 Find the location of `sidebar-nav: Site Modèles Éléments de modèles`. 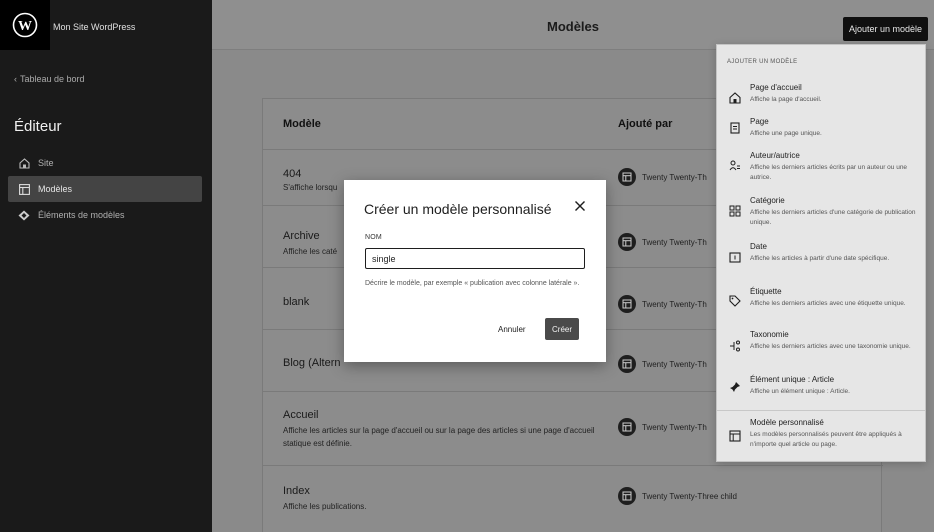

sidebar-nav: Site Modèles Éléments de modèles is located at coordinates (105, 189).